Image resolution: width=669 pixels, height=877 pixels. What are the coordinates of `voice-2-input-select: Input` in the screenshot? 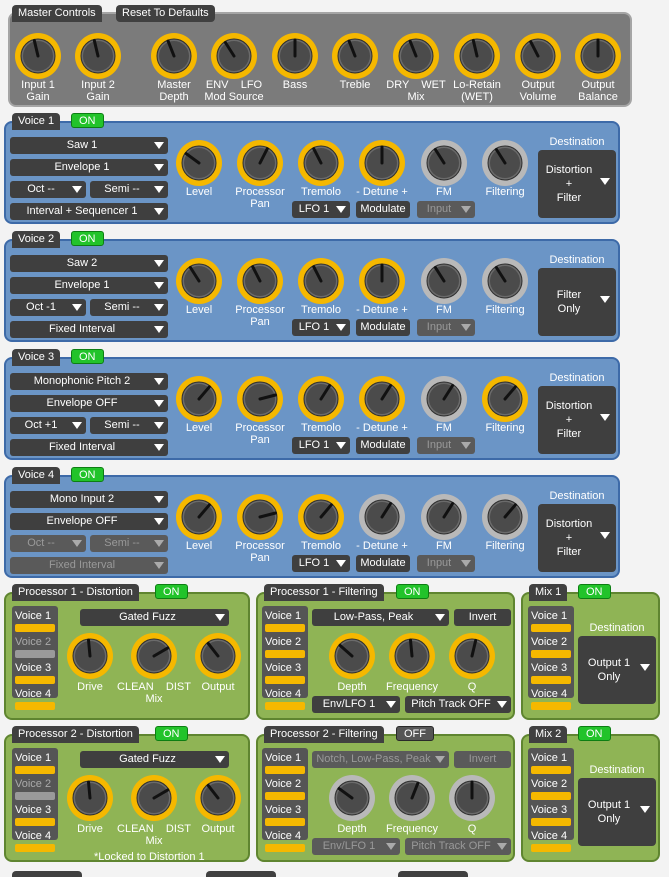 It's located at (446, 327).